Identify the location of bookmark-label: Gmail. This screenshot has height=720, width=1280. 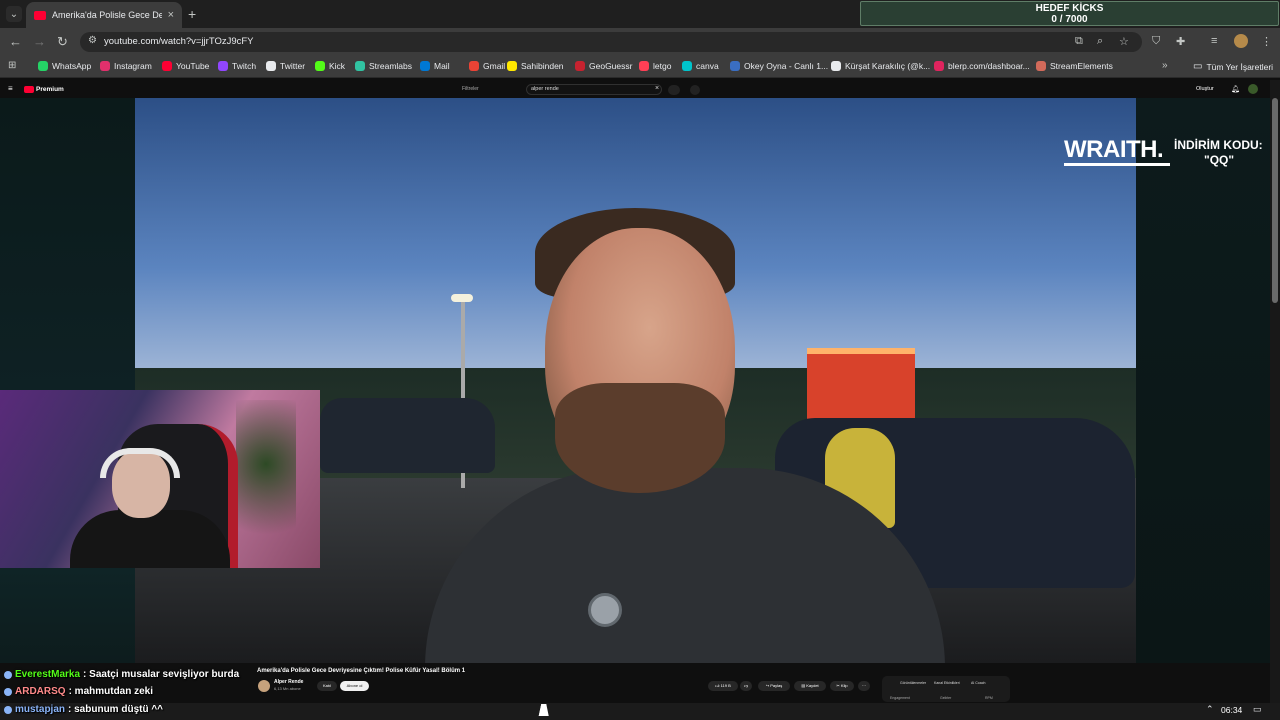
(494, 66).